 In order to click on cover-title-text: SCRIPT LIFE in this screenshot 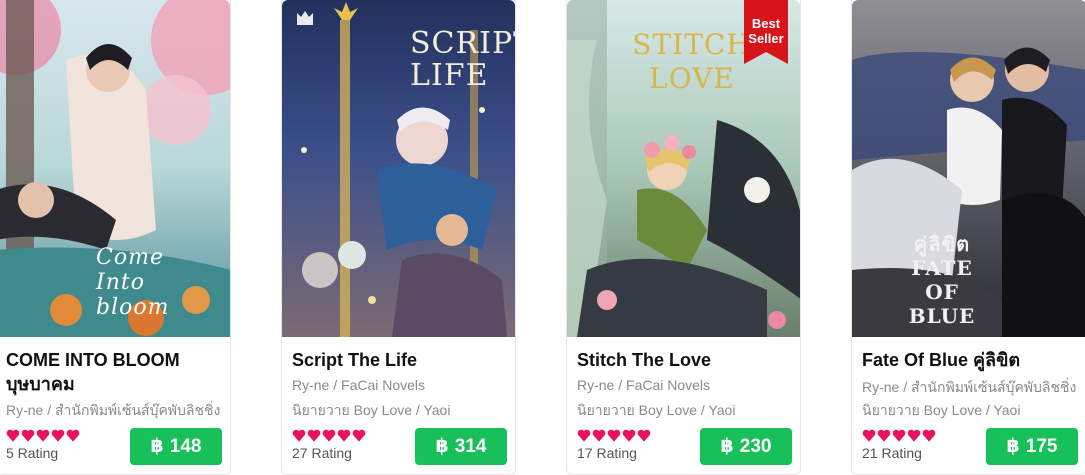, I will do `click(462, 59)`.